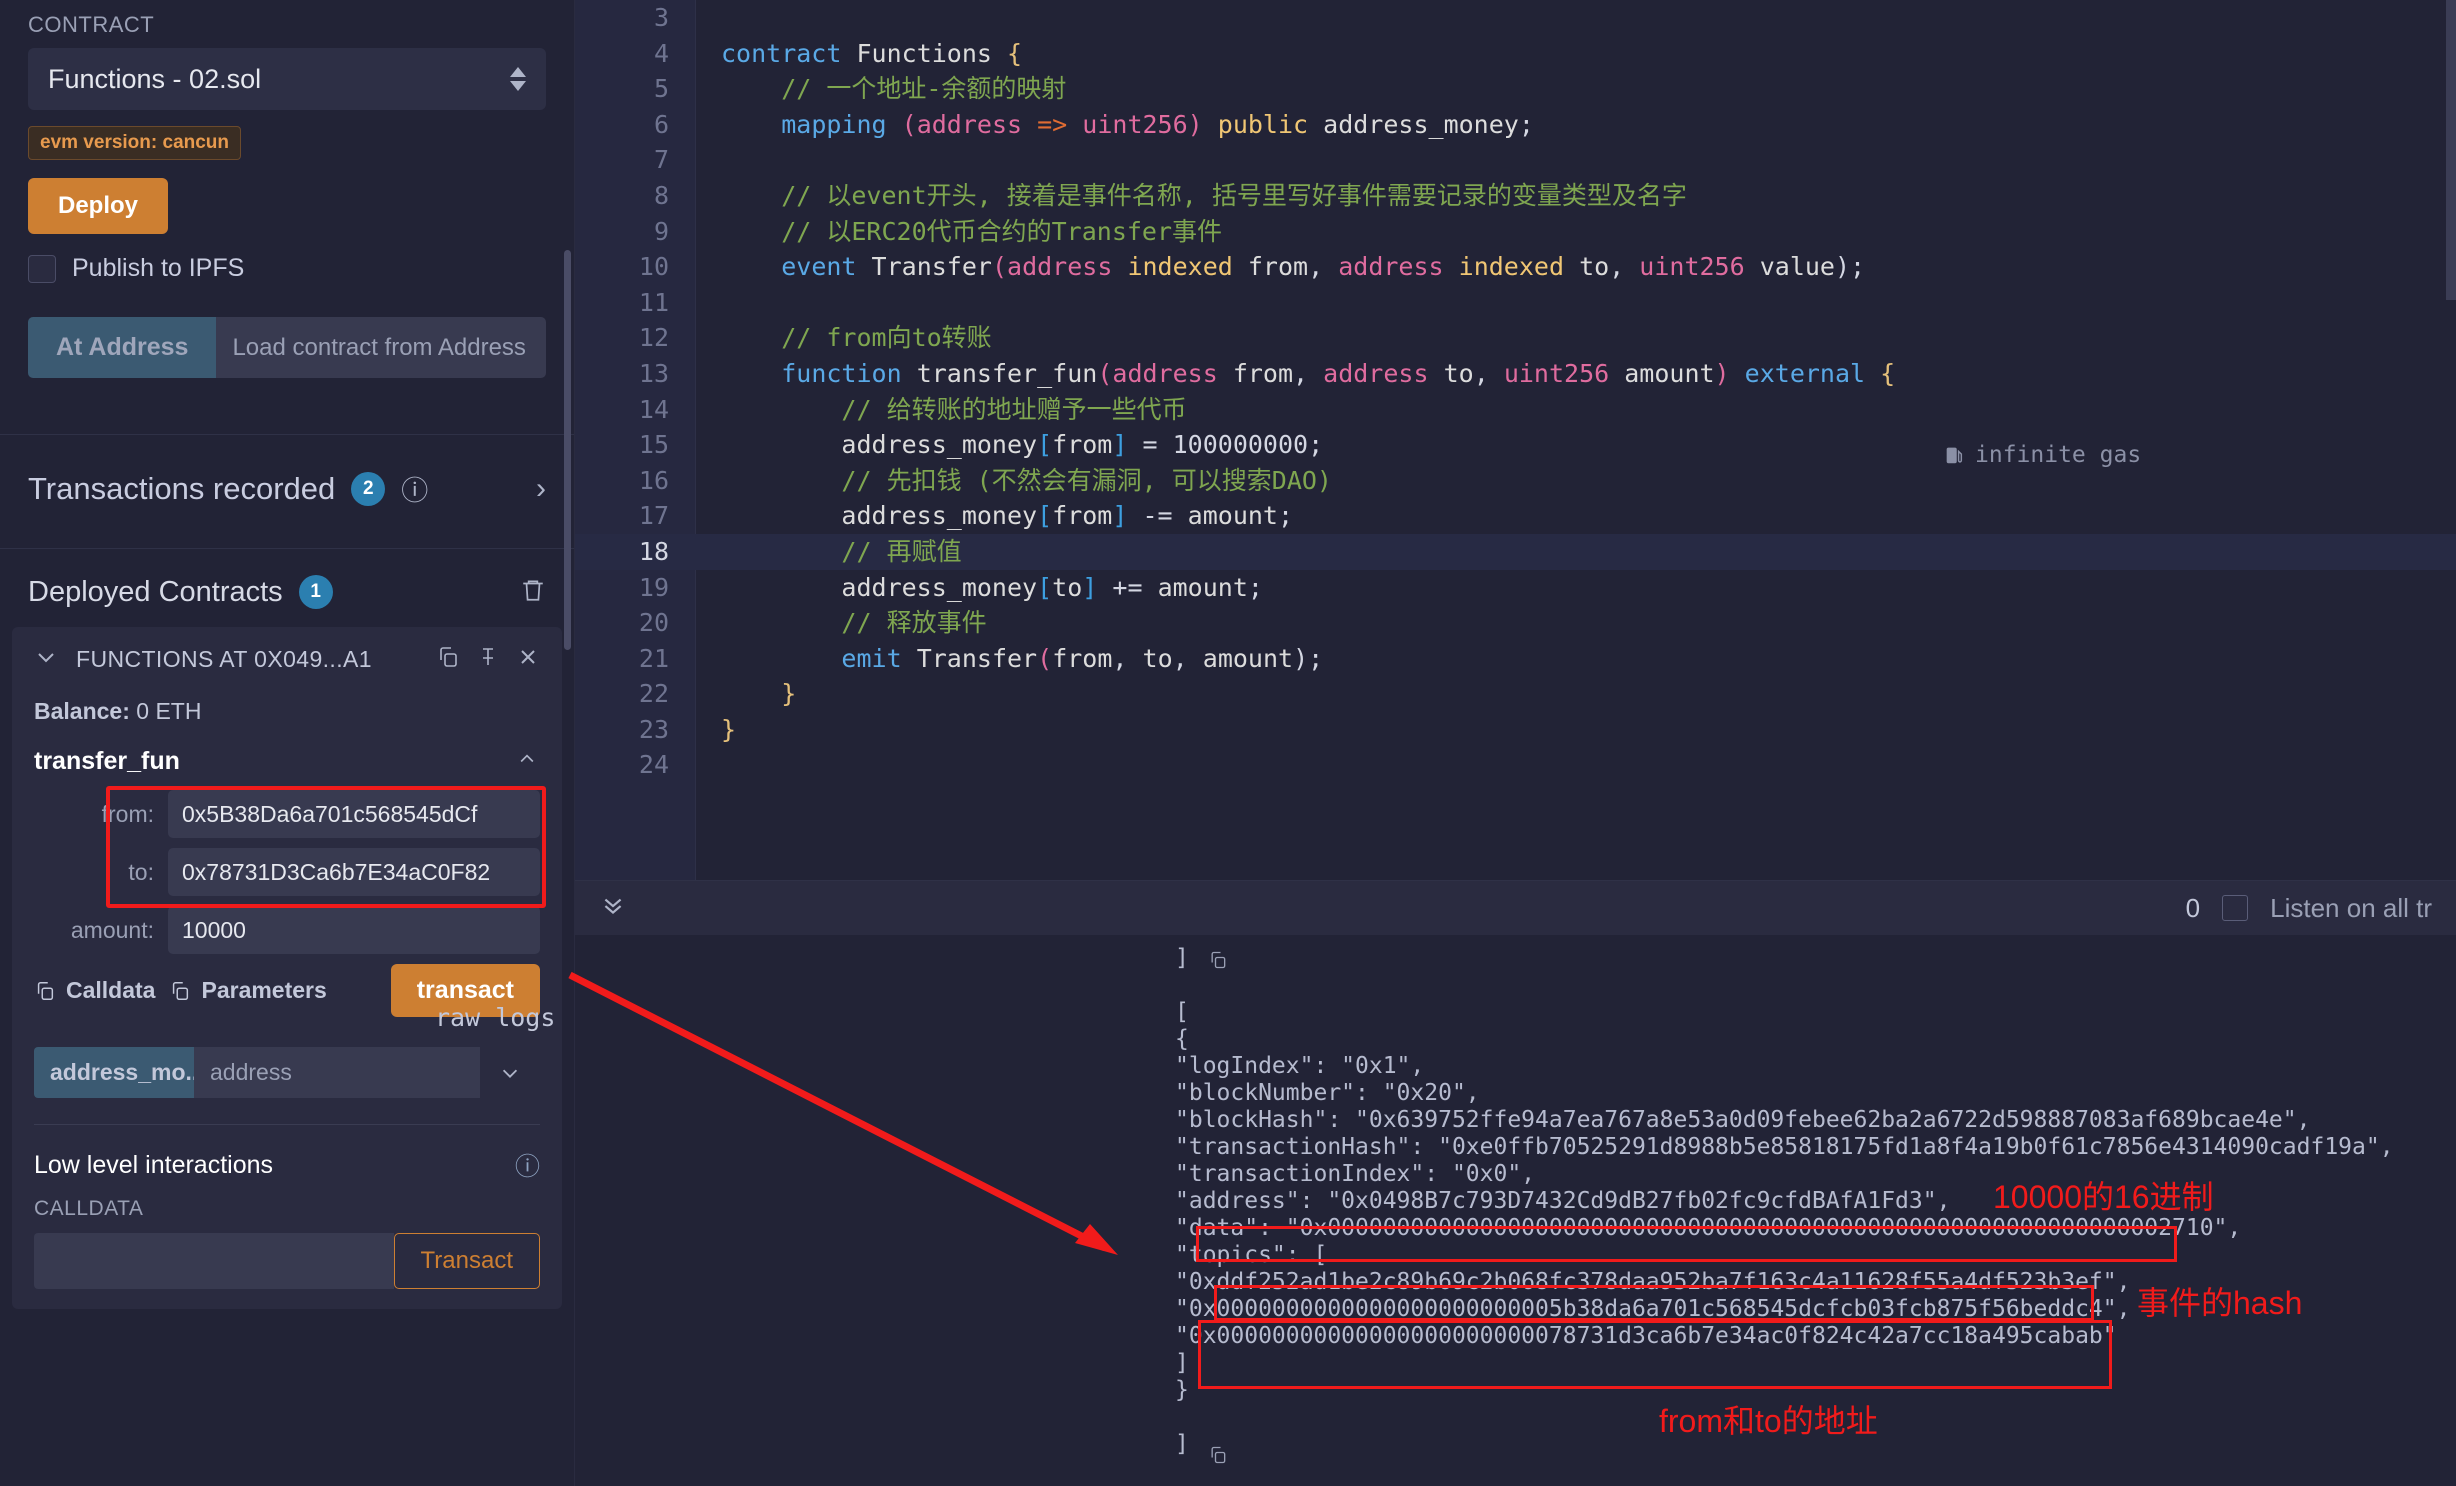  Describe the element at coordinates (1768, 1421) in the screenshot. I see `annotation-from-to-note: from和to的地址` at that location.